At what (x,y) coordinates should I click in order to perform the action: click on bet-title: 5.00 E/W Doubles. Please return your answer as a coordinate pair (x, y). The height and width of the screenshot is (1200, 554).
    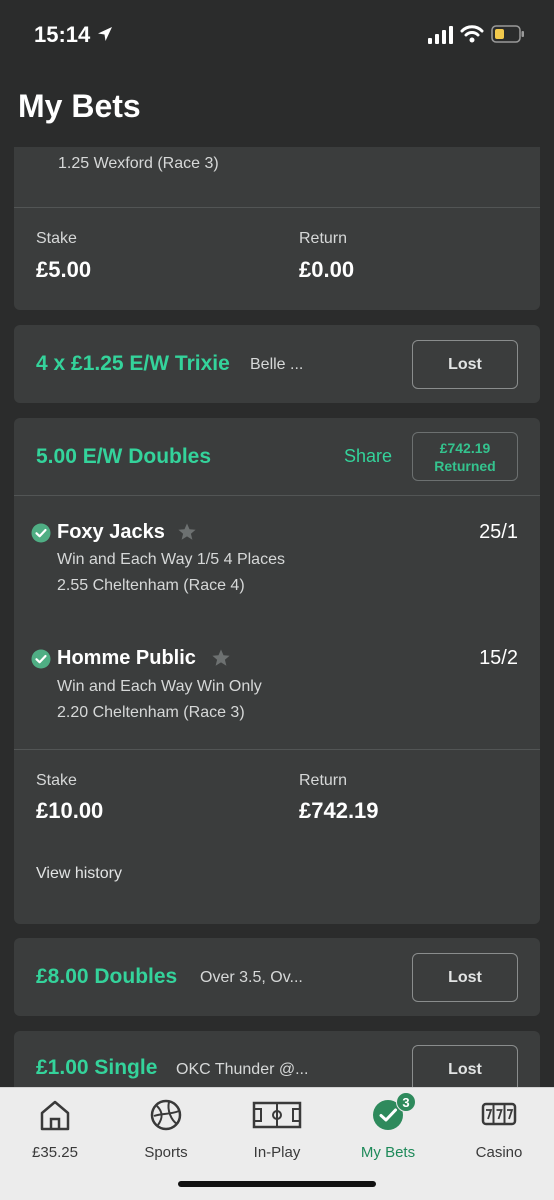
    Looking at the image, I should click on (124, 456).